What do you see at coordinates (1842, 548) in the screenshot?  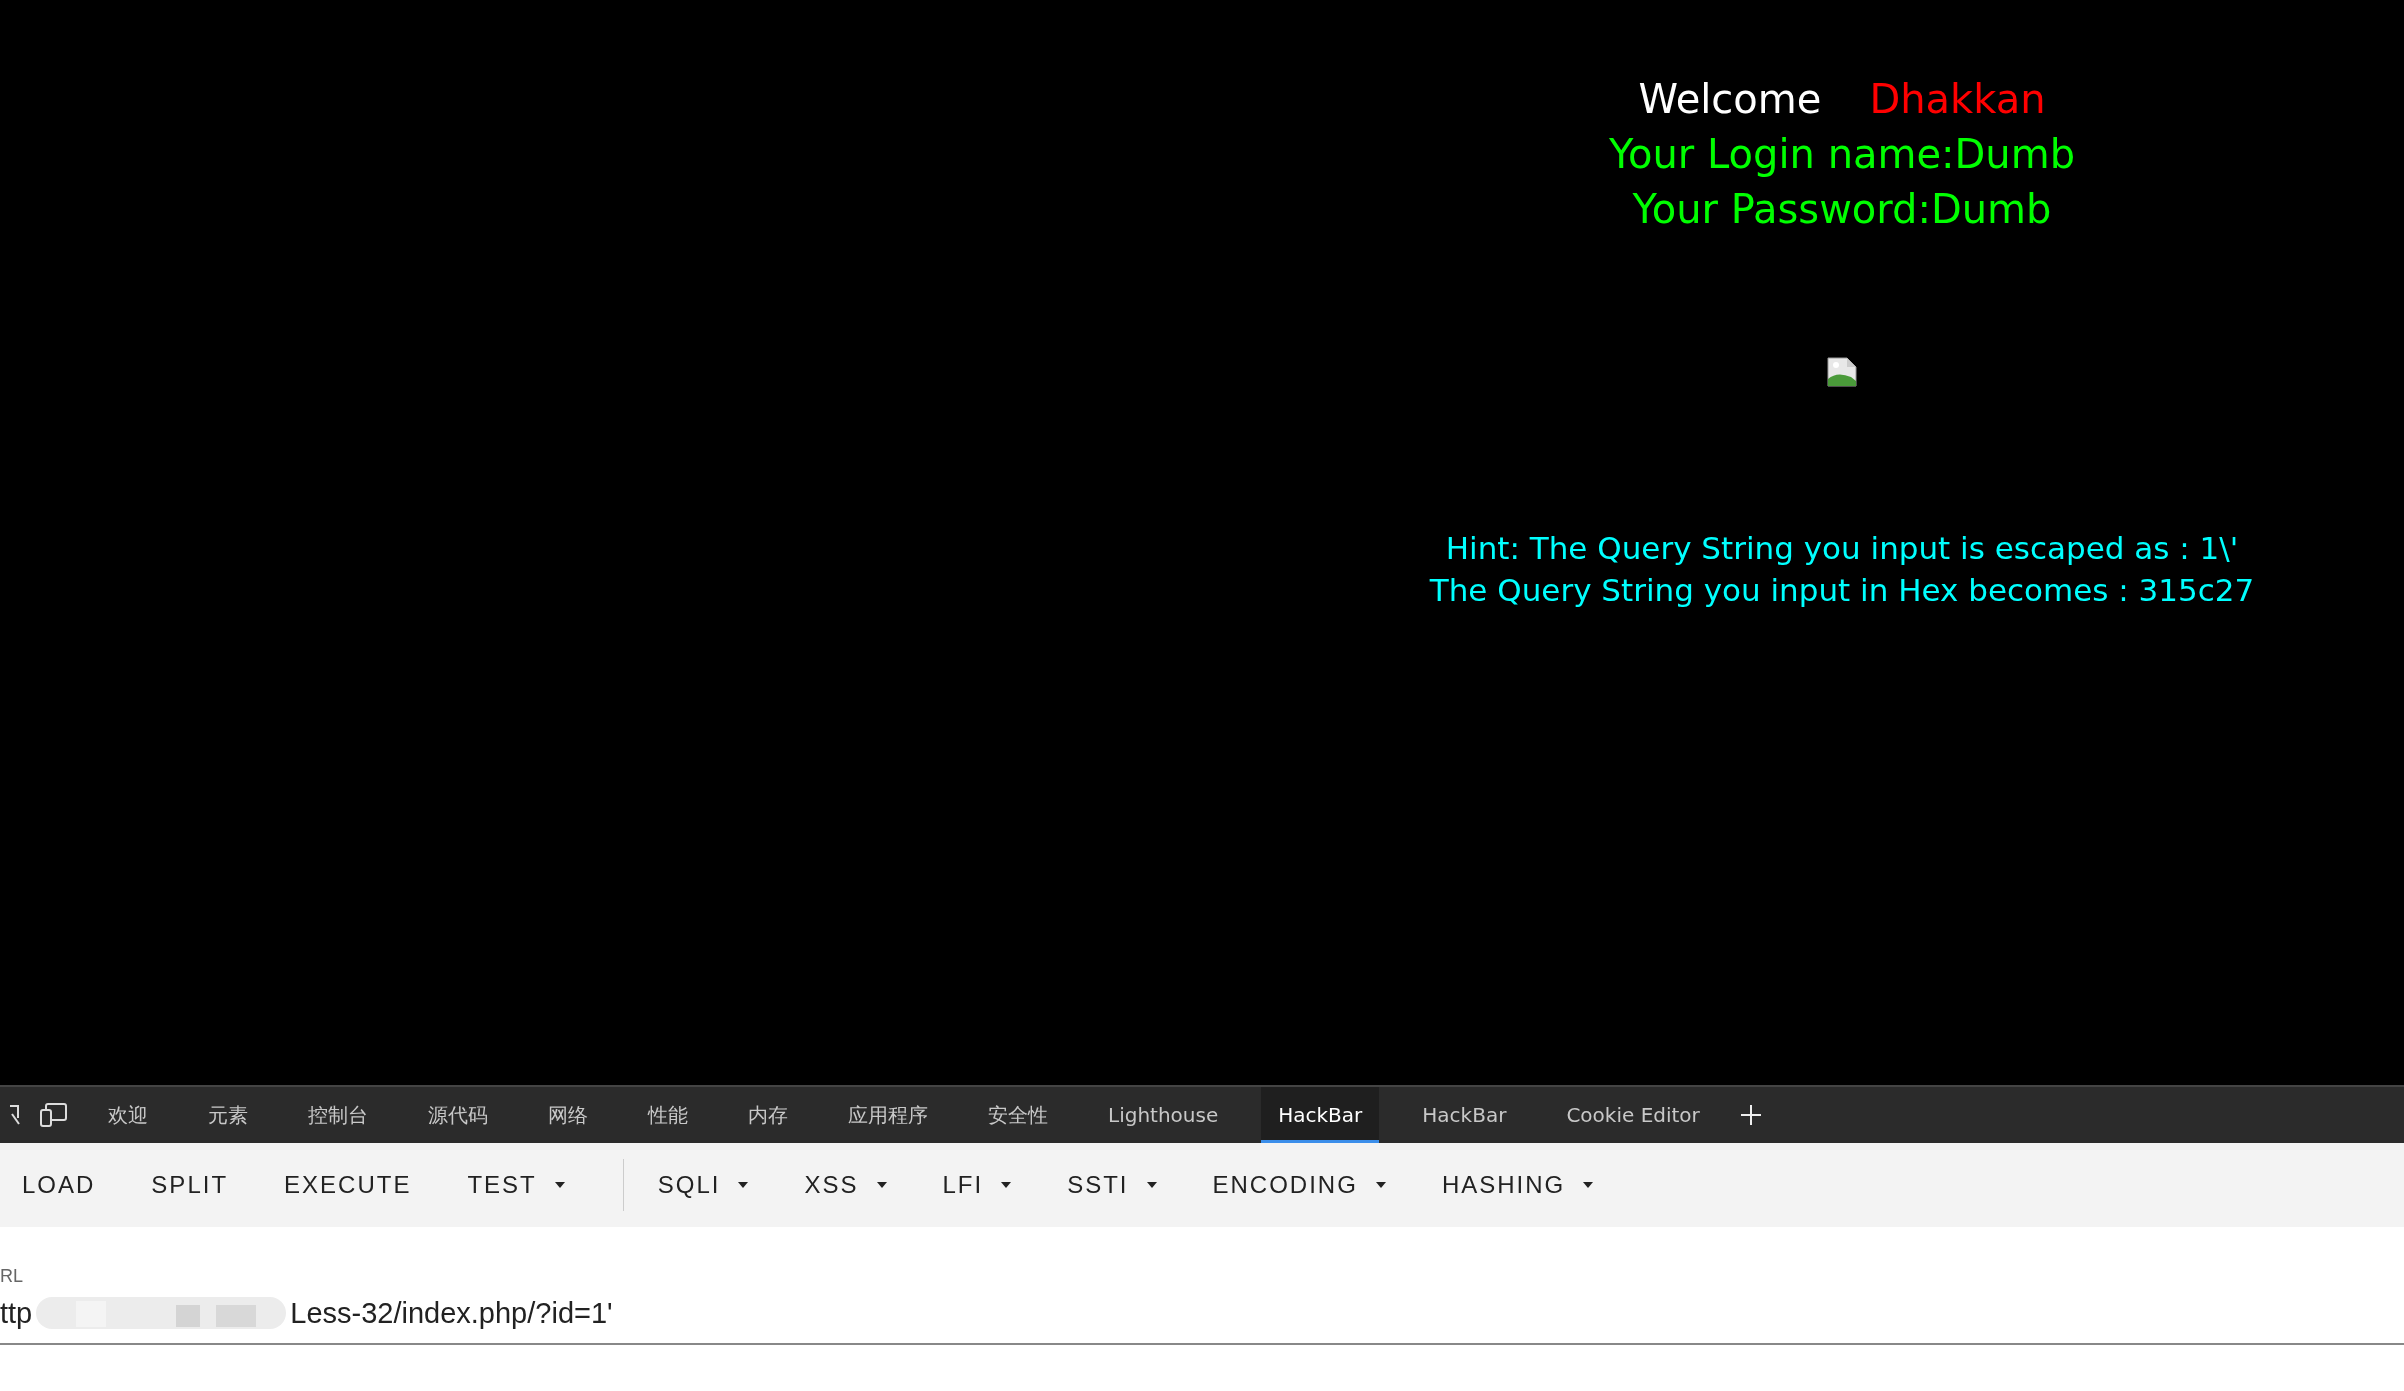 I see `hint-text: Hint: The Query String you input is escaped as : 1\'` at bounding box center [1842, 548].